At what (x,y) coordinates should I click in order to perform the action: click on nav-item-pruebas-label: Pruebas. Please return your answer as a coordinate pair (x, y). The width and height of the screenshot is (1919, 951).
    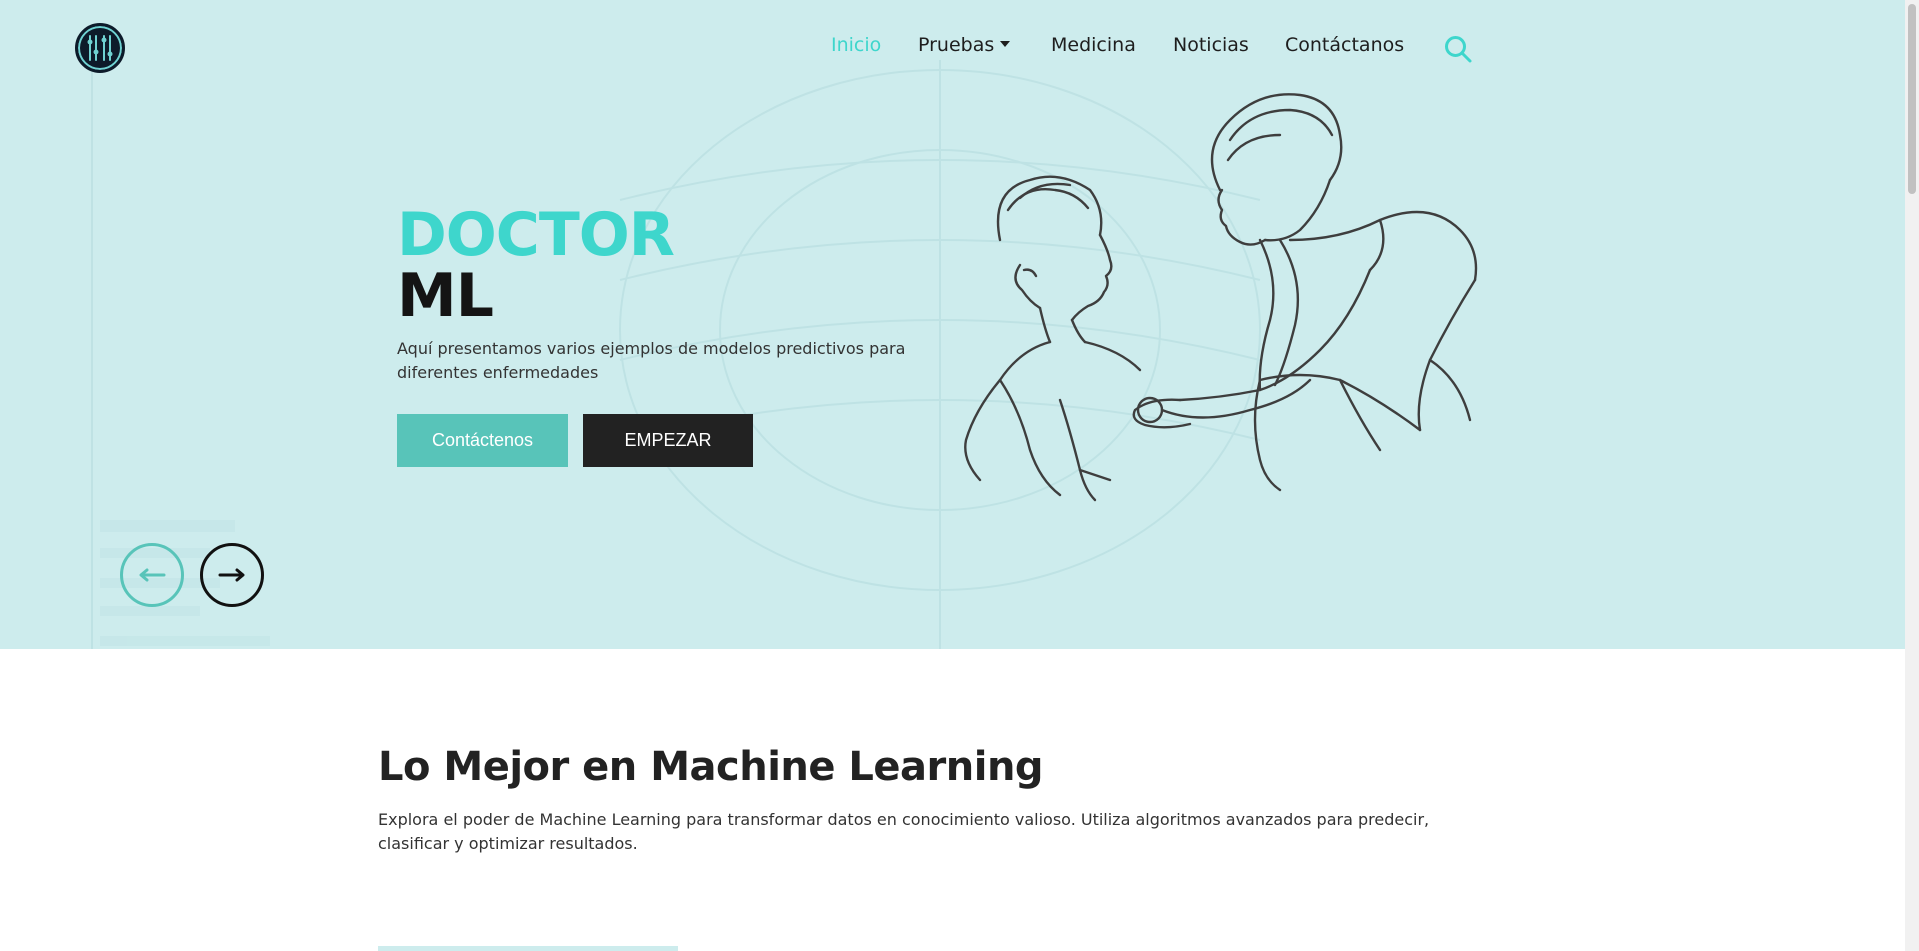
    Looking at the image, I should click on (956, 45).